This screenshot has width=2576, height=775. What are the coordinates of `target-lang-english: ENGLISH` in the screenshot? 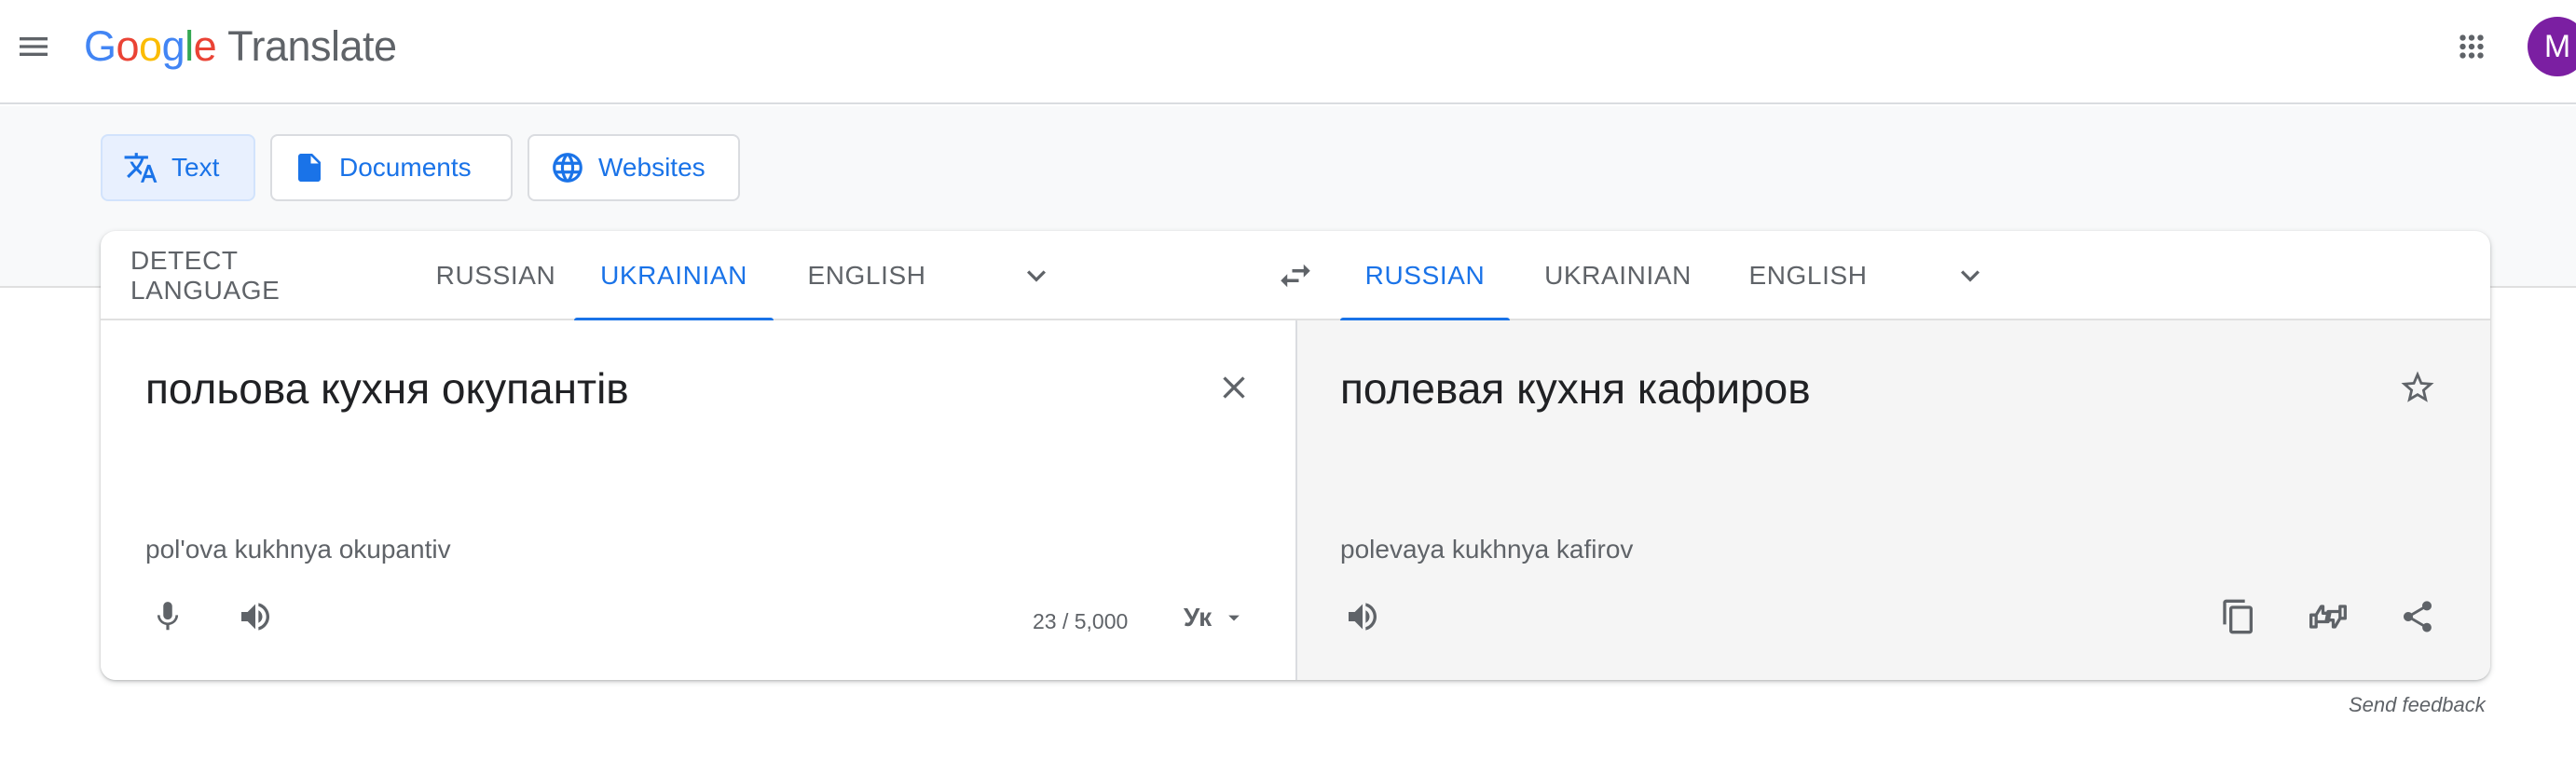 It's located at (1808, 275).